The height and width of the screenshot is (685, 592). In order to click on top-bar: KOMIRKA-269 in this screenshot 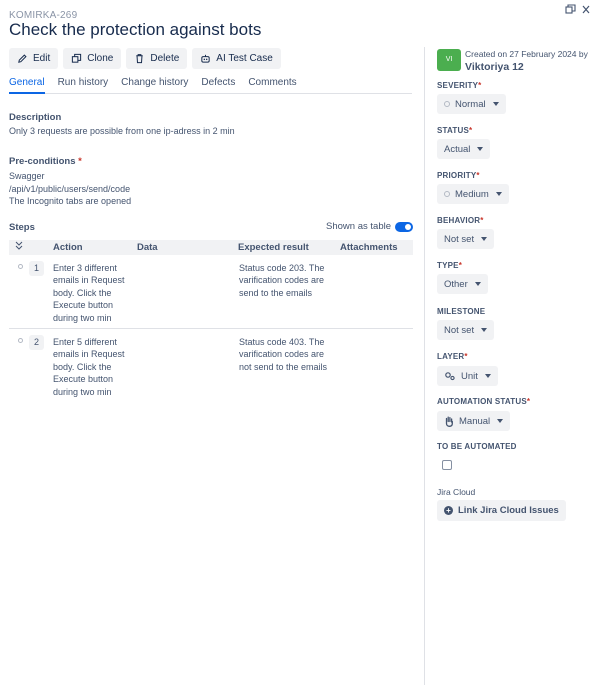, I will do `click(300, 12)`.